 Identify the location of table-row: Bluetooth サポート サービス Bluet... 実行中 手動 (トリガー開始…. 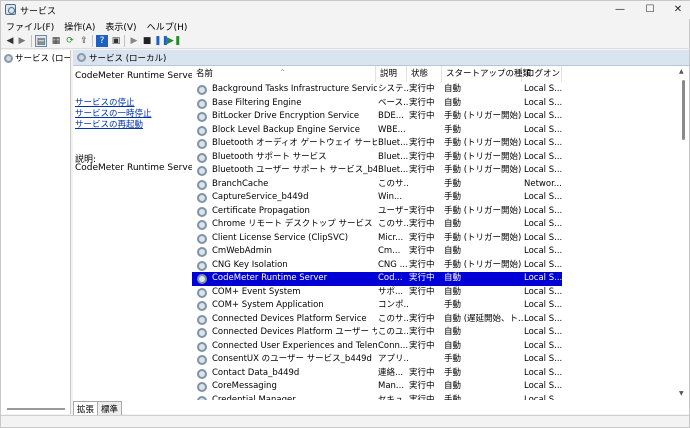
(377, 158).